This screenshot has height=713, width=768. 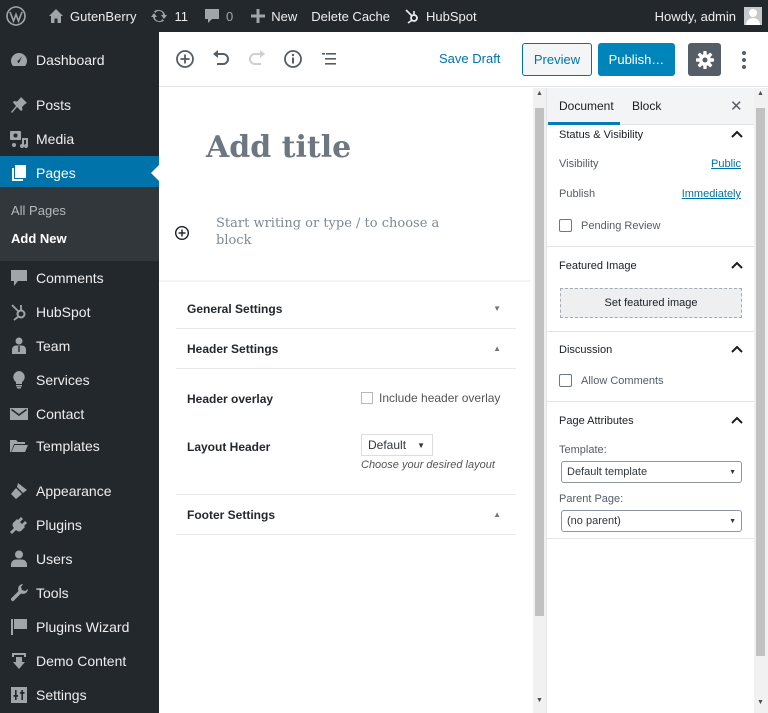 I want to click on header-settings-toggle: Header Settings ▲, so click(x=346, y=349).